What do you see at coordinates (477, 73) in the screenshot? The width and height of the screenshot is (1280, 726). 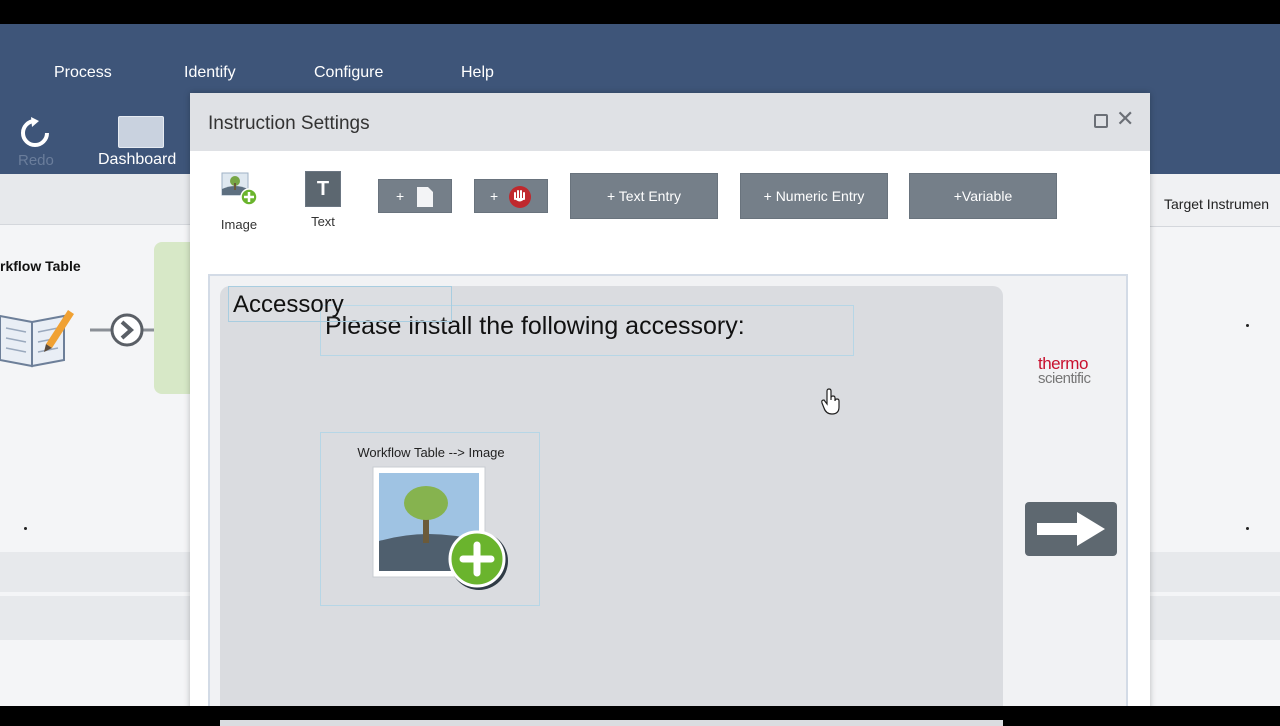 I see `menu-item-help: Help` at bounding box center [477, 73].